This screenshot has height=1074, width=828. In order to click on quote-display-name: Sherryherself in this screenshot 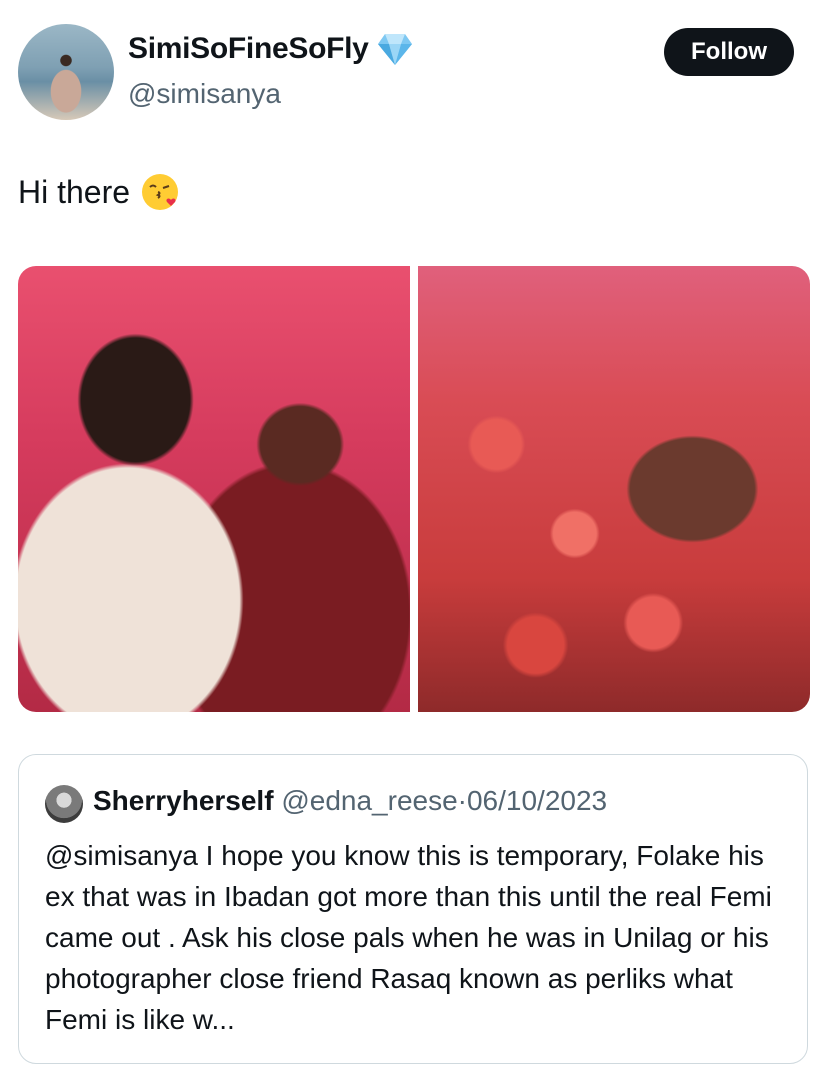, I will do `click(183, 800)`.